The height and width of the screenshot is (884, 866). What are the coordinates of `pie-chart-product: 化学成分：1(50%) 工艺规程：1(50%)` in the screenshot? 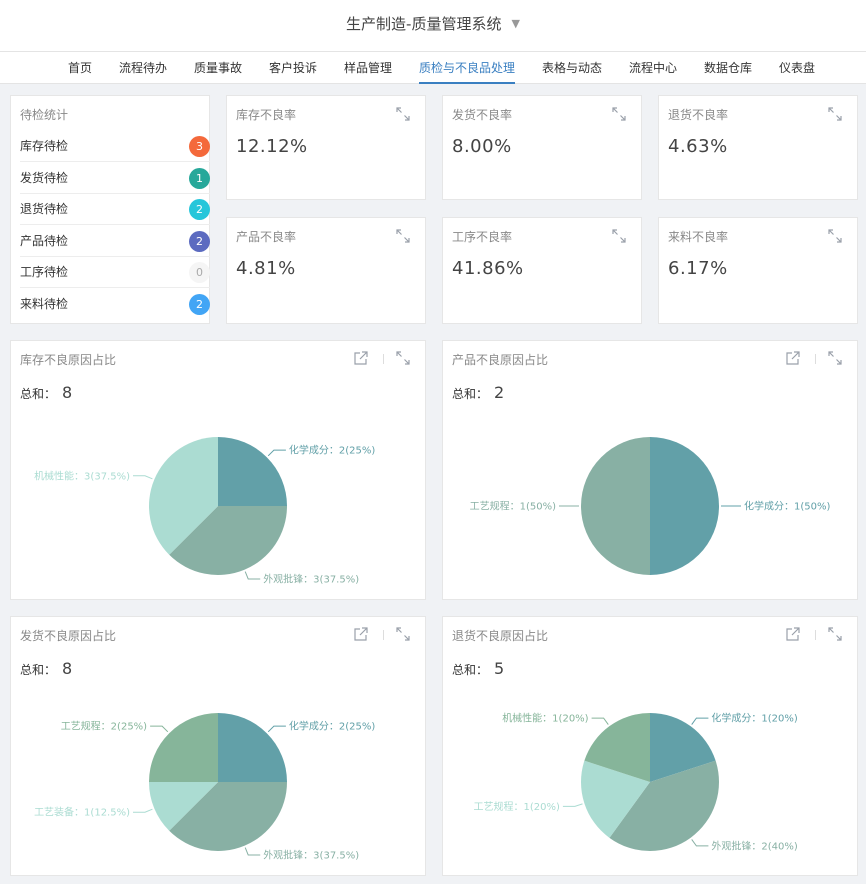 It's located at (650, 506).